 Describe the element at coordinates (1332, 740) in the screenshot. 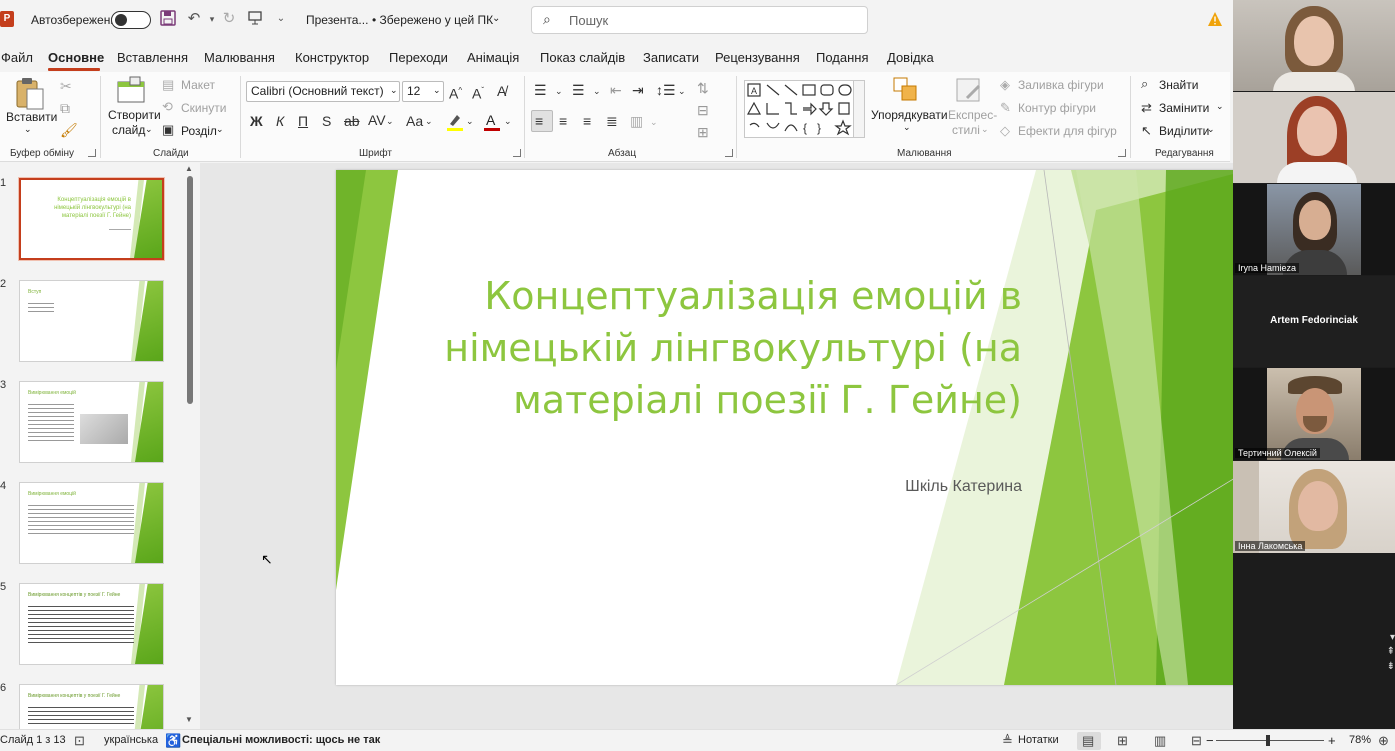

I see `zoom-in-icon: +` at that location.